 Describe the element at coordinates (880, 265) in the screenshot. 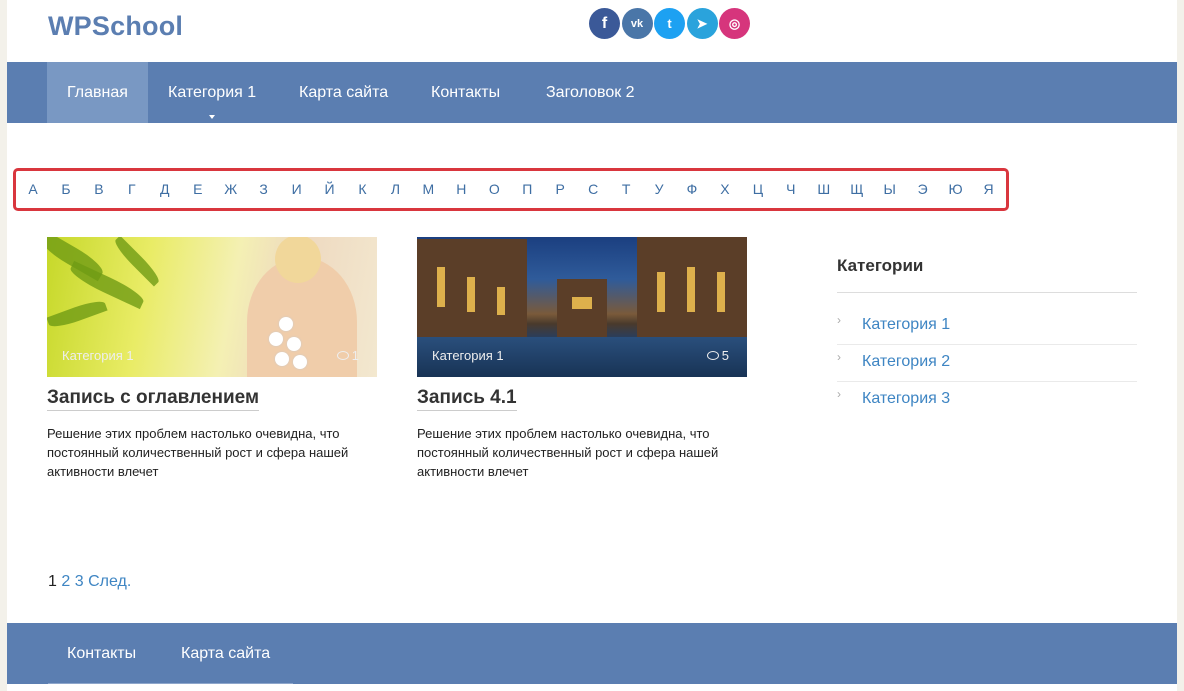

I see `sidebar-title: Категории` at that location.